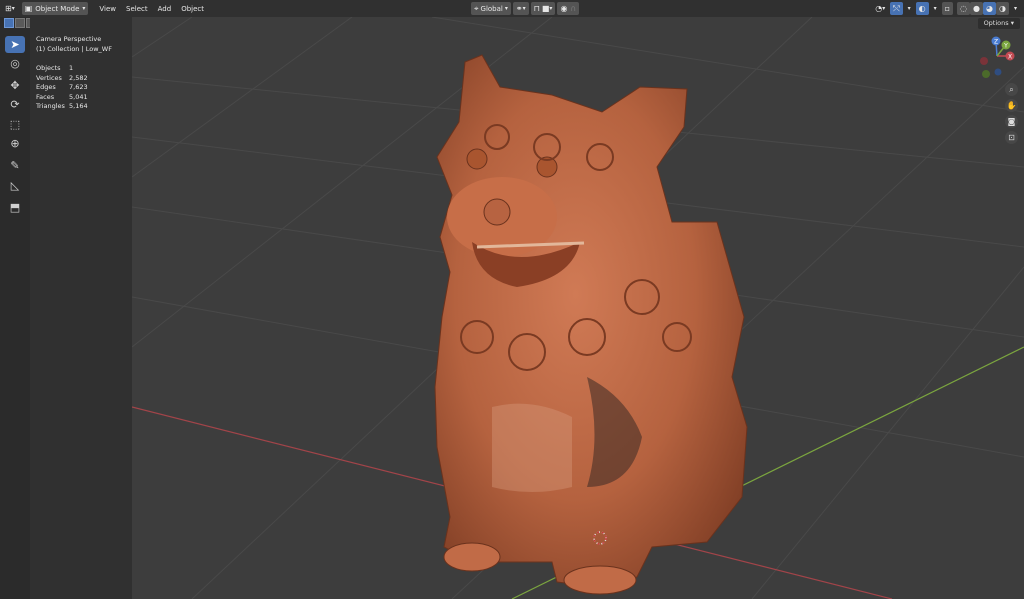  Describe the element at coordinates (78, 87) in the screenshot. I see `stat-value: 7,623` at that location.